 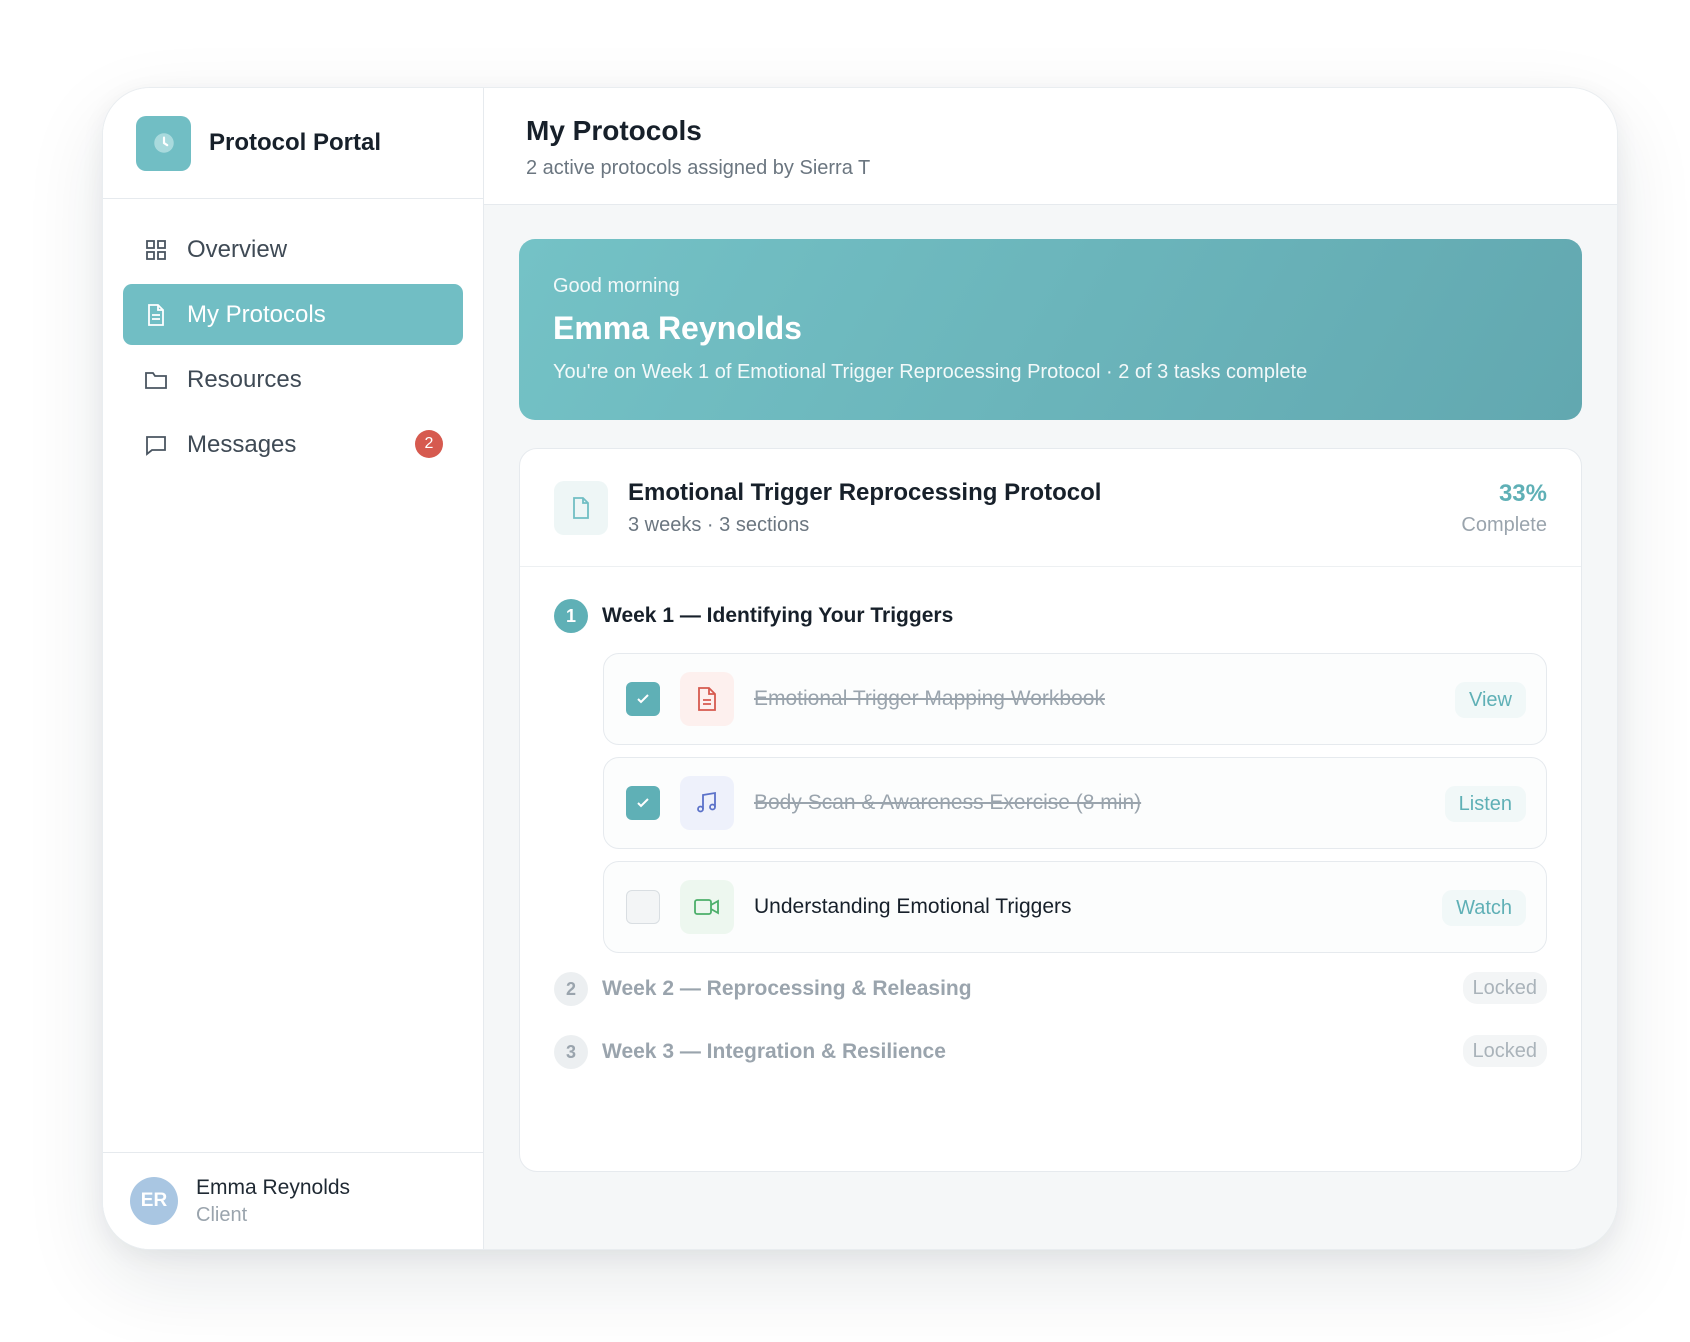 I want to click on message-icon, so click(x=156, y=445).